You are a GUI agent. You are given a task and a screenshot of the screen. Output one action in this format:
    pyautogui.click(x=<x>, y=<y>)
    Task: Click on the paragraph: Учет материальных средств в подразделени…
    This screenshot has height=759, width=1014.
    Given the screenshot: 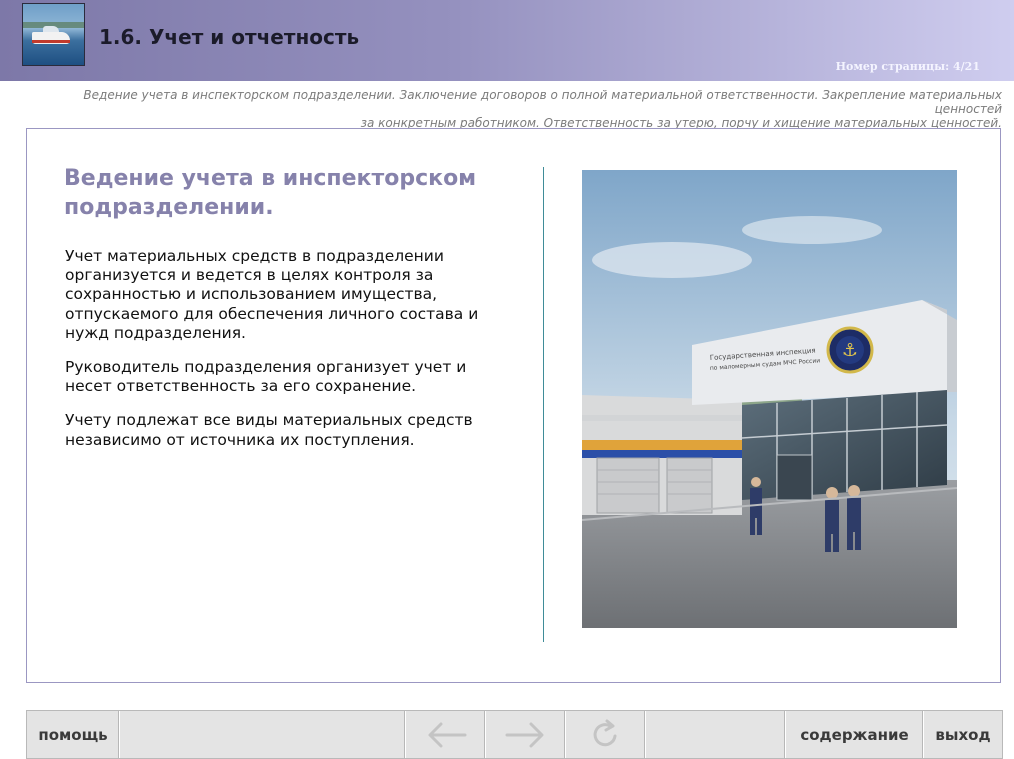 What is the action you would take?
    pyautogui.click(x=272, y=294)
    